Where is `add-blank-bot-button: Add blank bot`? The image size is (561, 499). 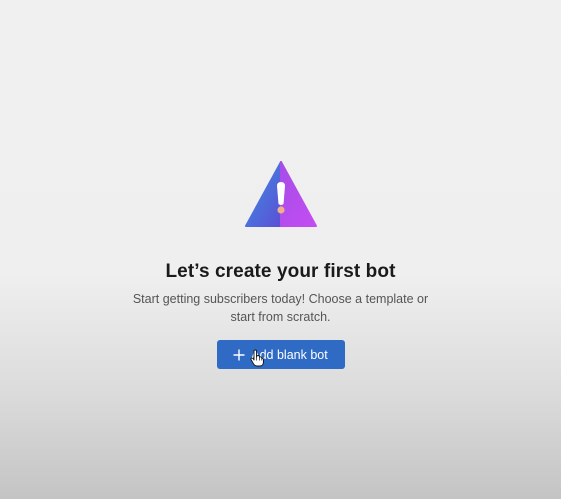 add-blank-bot-button: Add blank bot is located at coordinates (280, 354).